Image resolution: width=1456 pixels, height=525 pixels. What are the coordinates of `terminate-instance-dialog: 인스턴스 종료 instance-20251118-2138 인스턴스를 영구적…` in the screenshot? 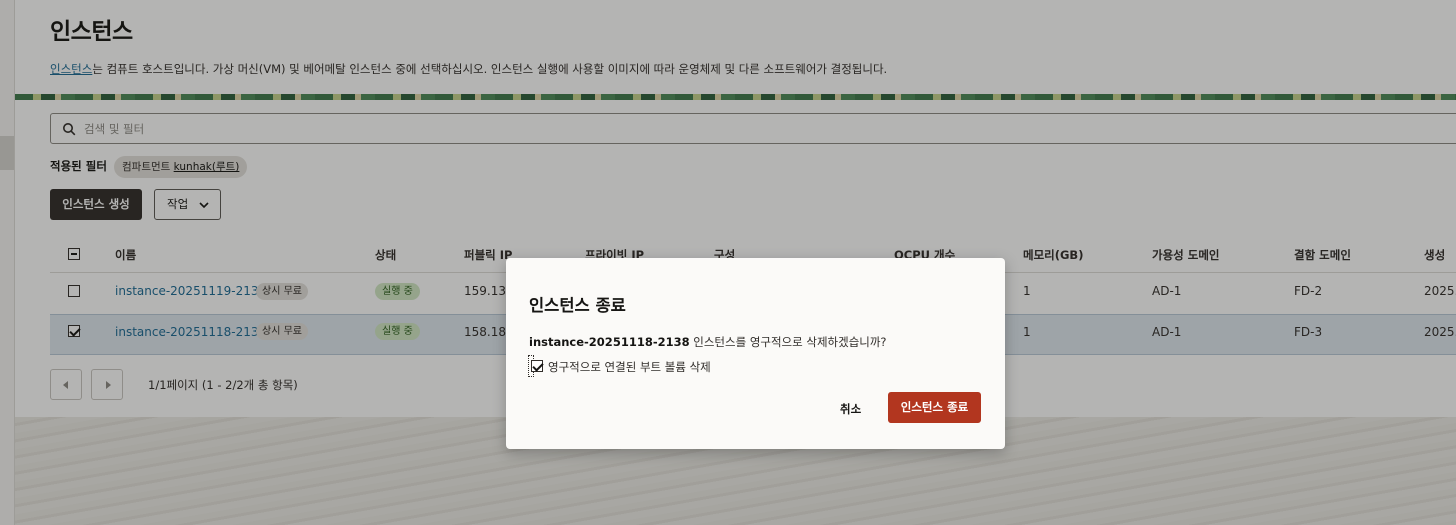 It's located at (755, 353).